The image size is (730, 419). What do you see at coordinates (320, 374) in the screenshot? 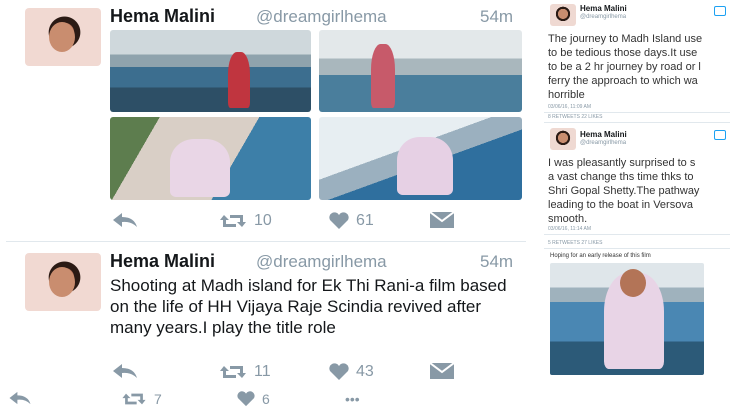
I see `tweet-action-bar: 11 43` at bounding box center [320, 374].